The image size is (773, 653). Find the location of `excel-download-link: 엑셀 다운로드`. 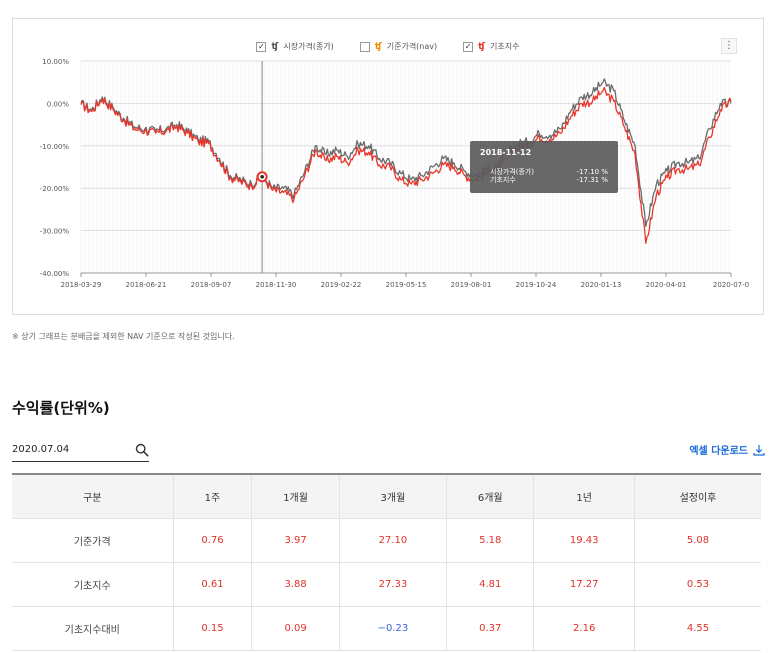

excel-download-link: 엑셀 다운로드 is located at coordinates (727, 449).